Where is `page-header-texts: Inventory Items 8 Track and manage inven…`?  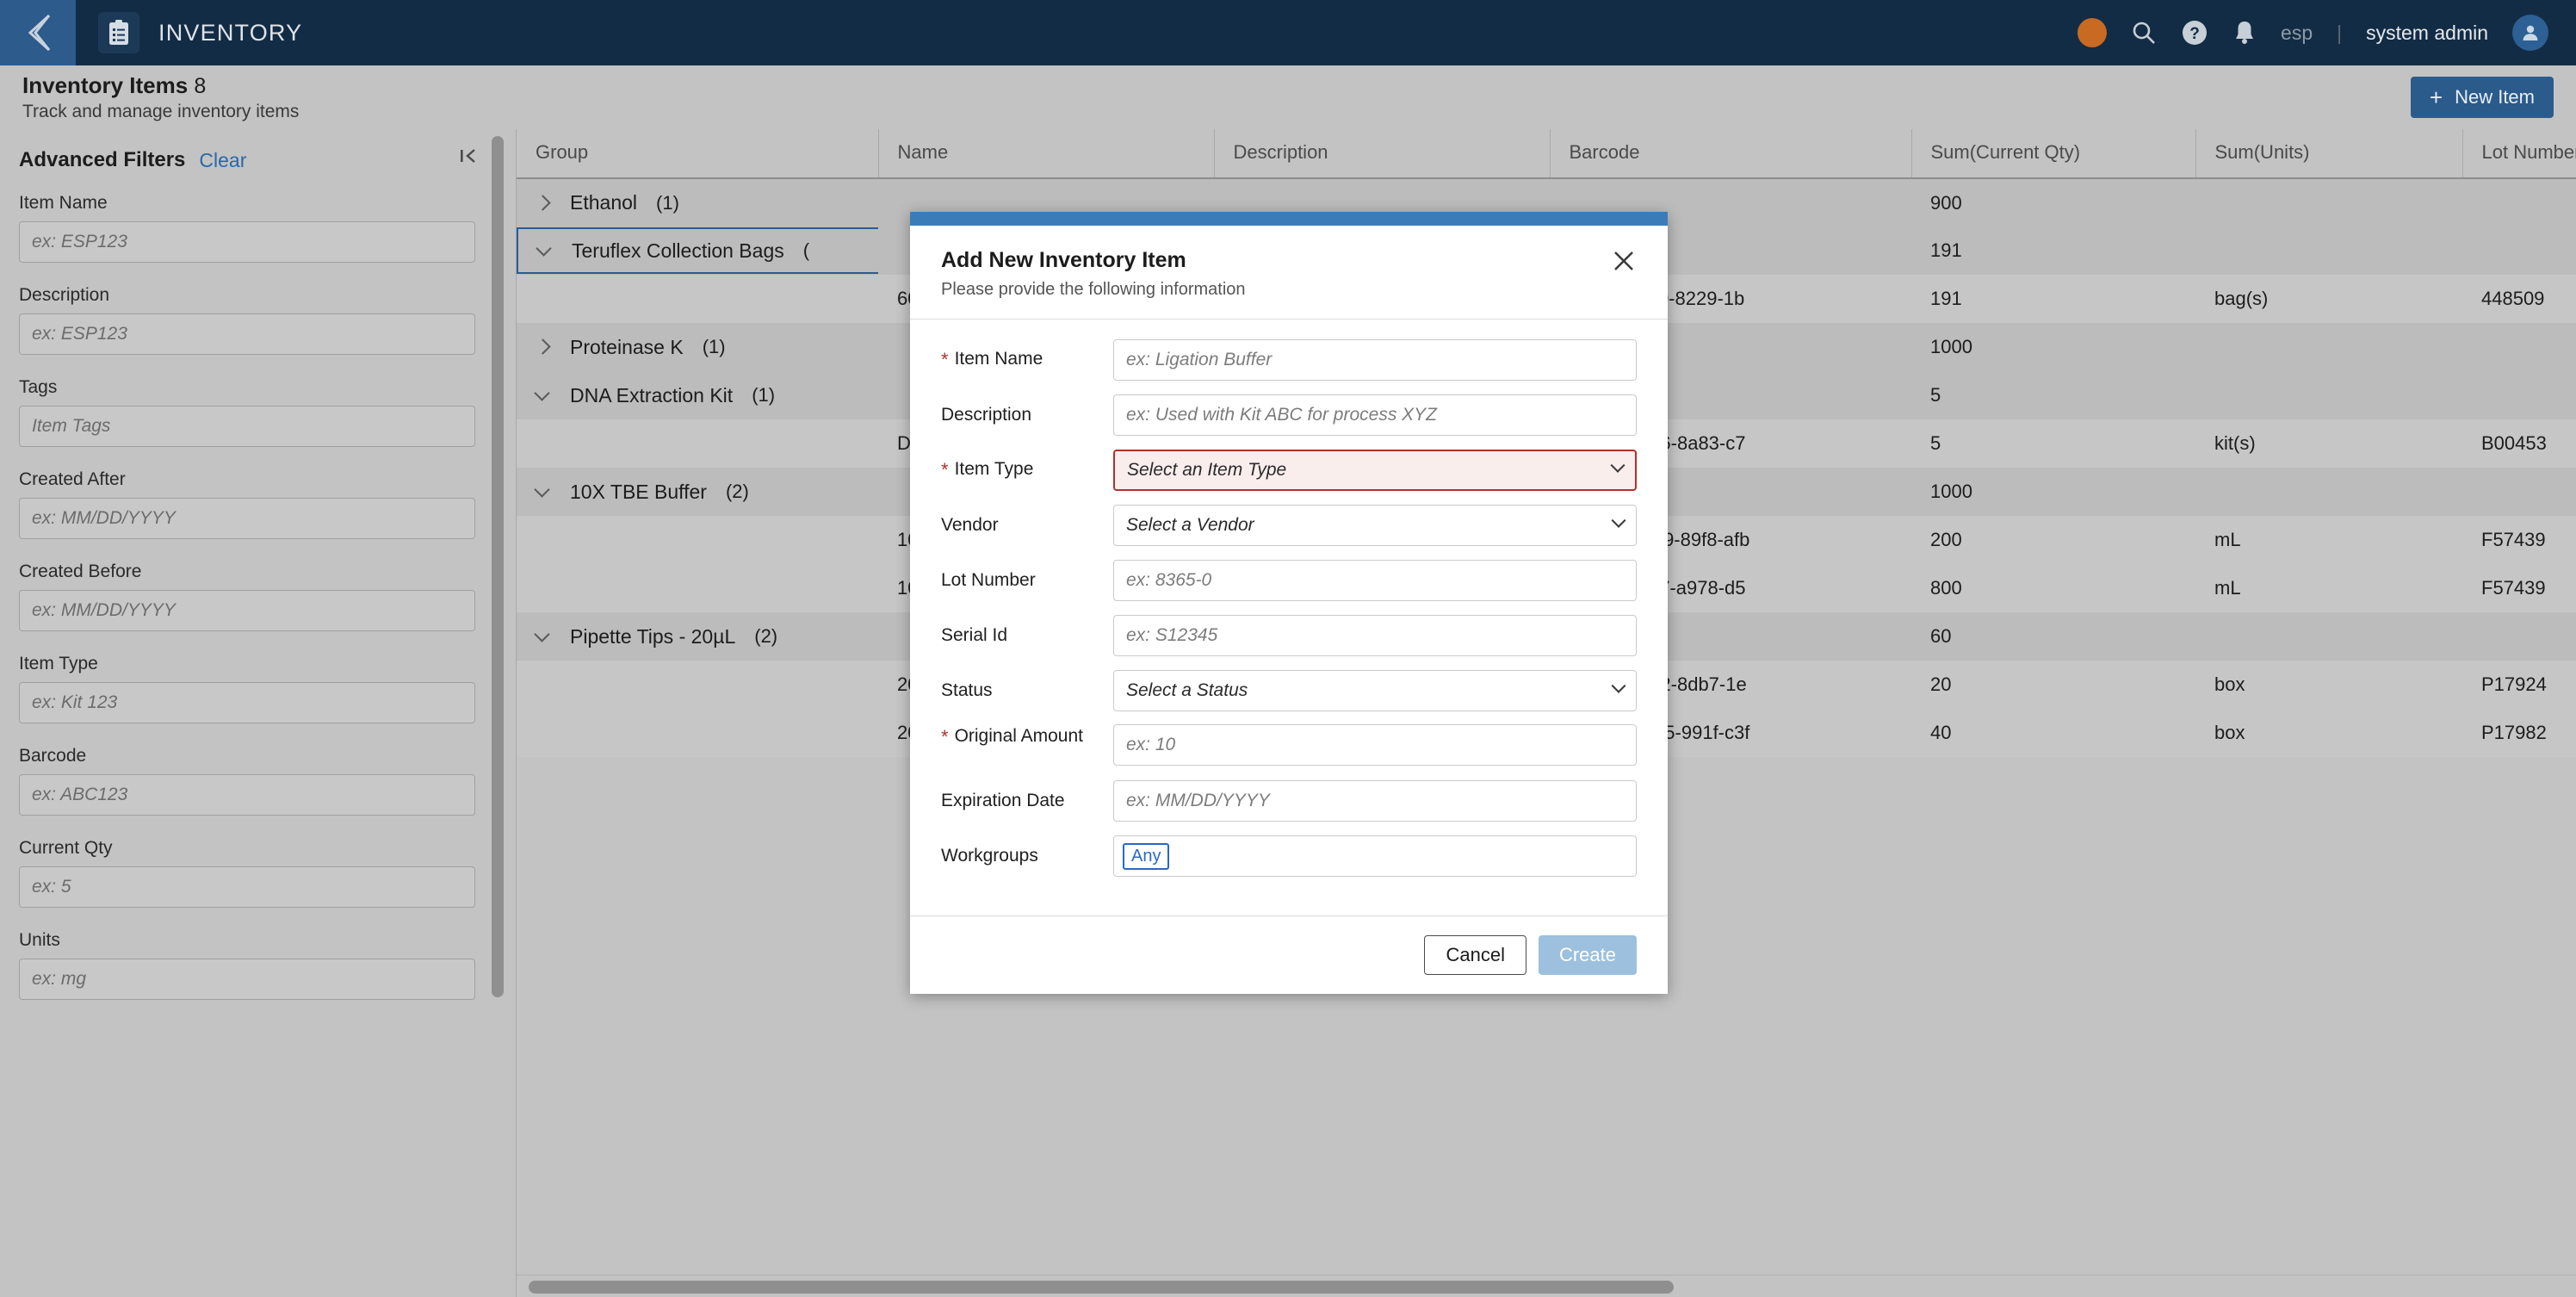 page-header-texts: Inventory Items 8 Track and manage inven… is located at coordinates (161, 97).